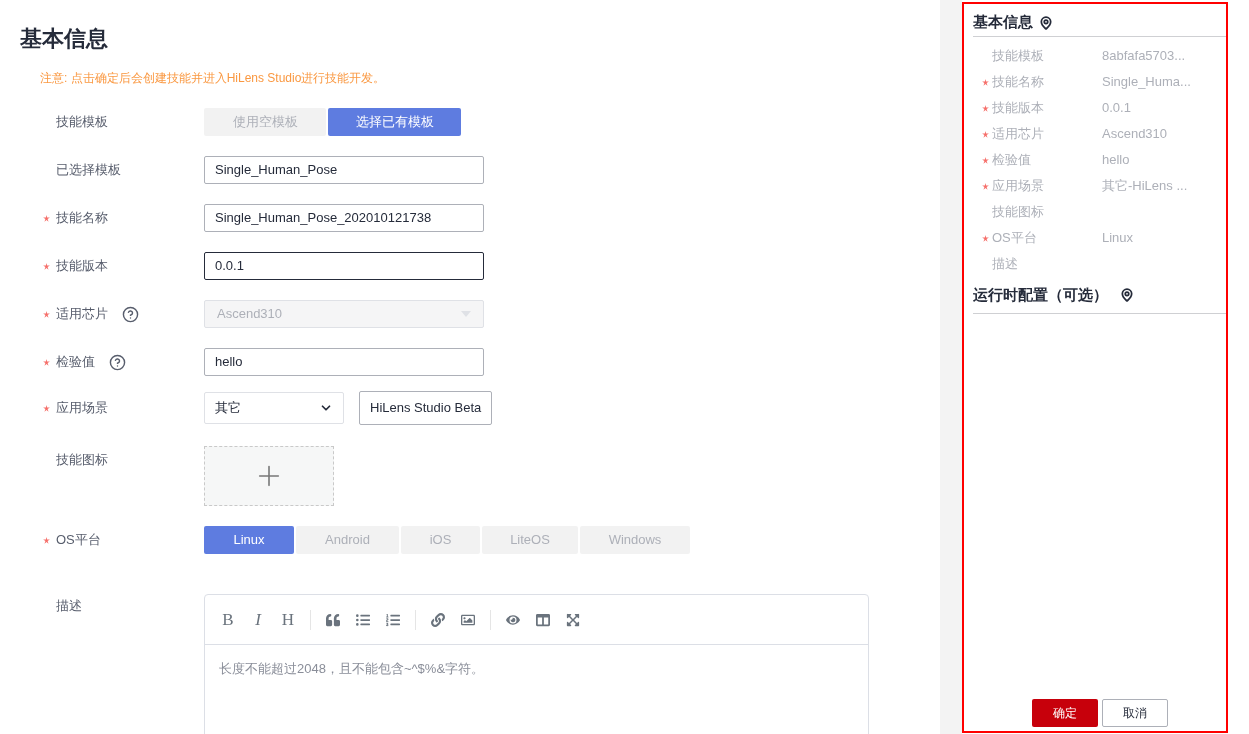 The image size is (1249, 734). What do you see at coordinates (1116, 160) in the screenshot?
I see `summary-value: hello` at bounding box center [1116, 160].